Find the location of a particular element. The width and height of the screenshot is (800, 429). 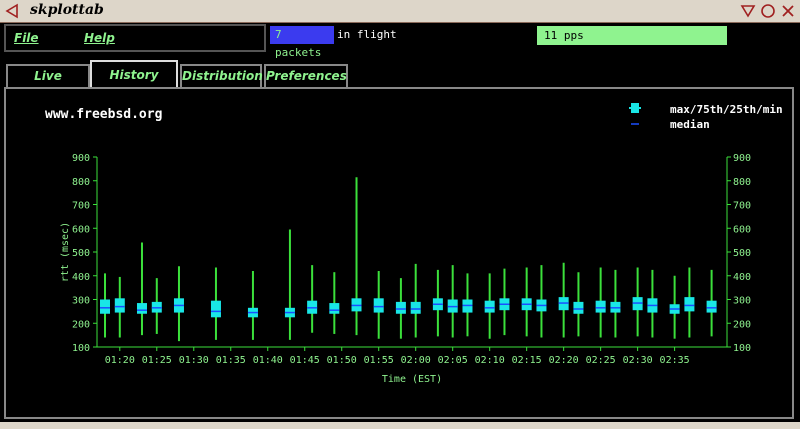

y-tick-label-left: 900 is located at coordinates (81, 158).